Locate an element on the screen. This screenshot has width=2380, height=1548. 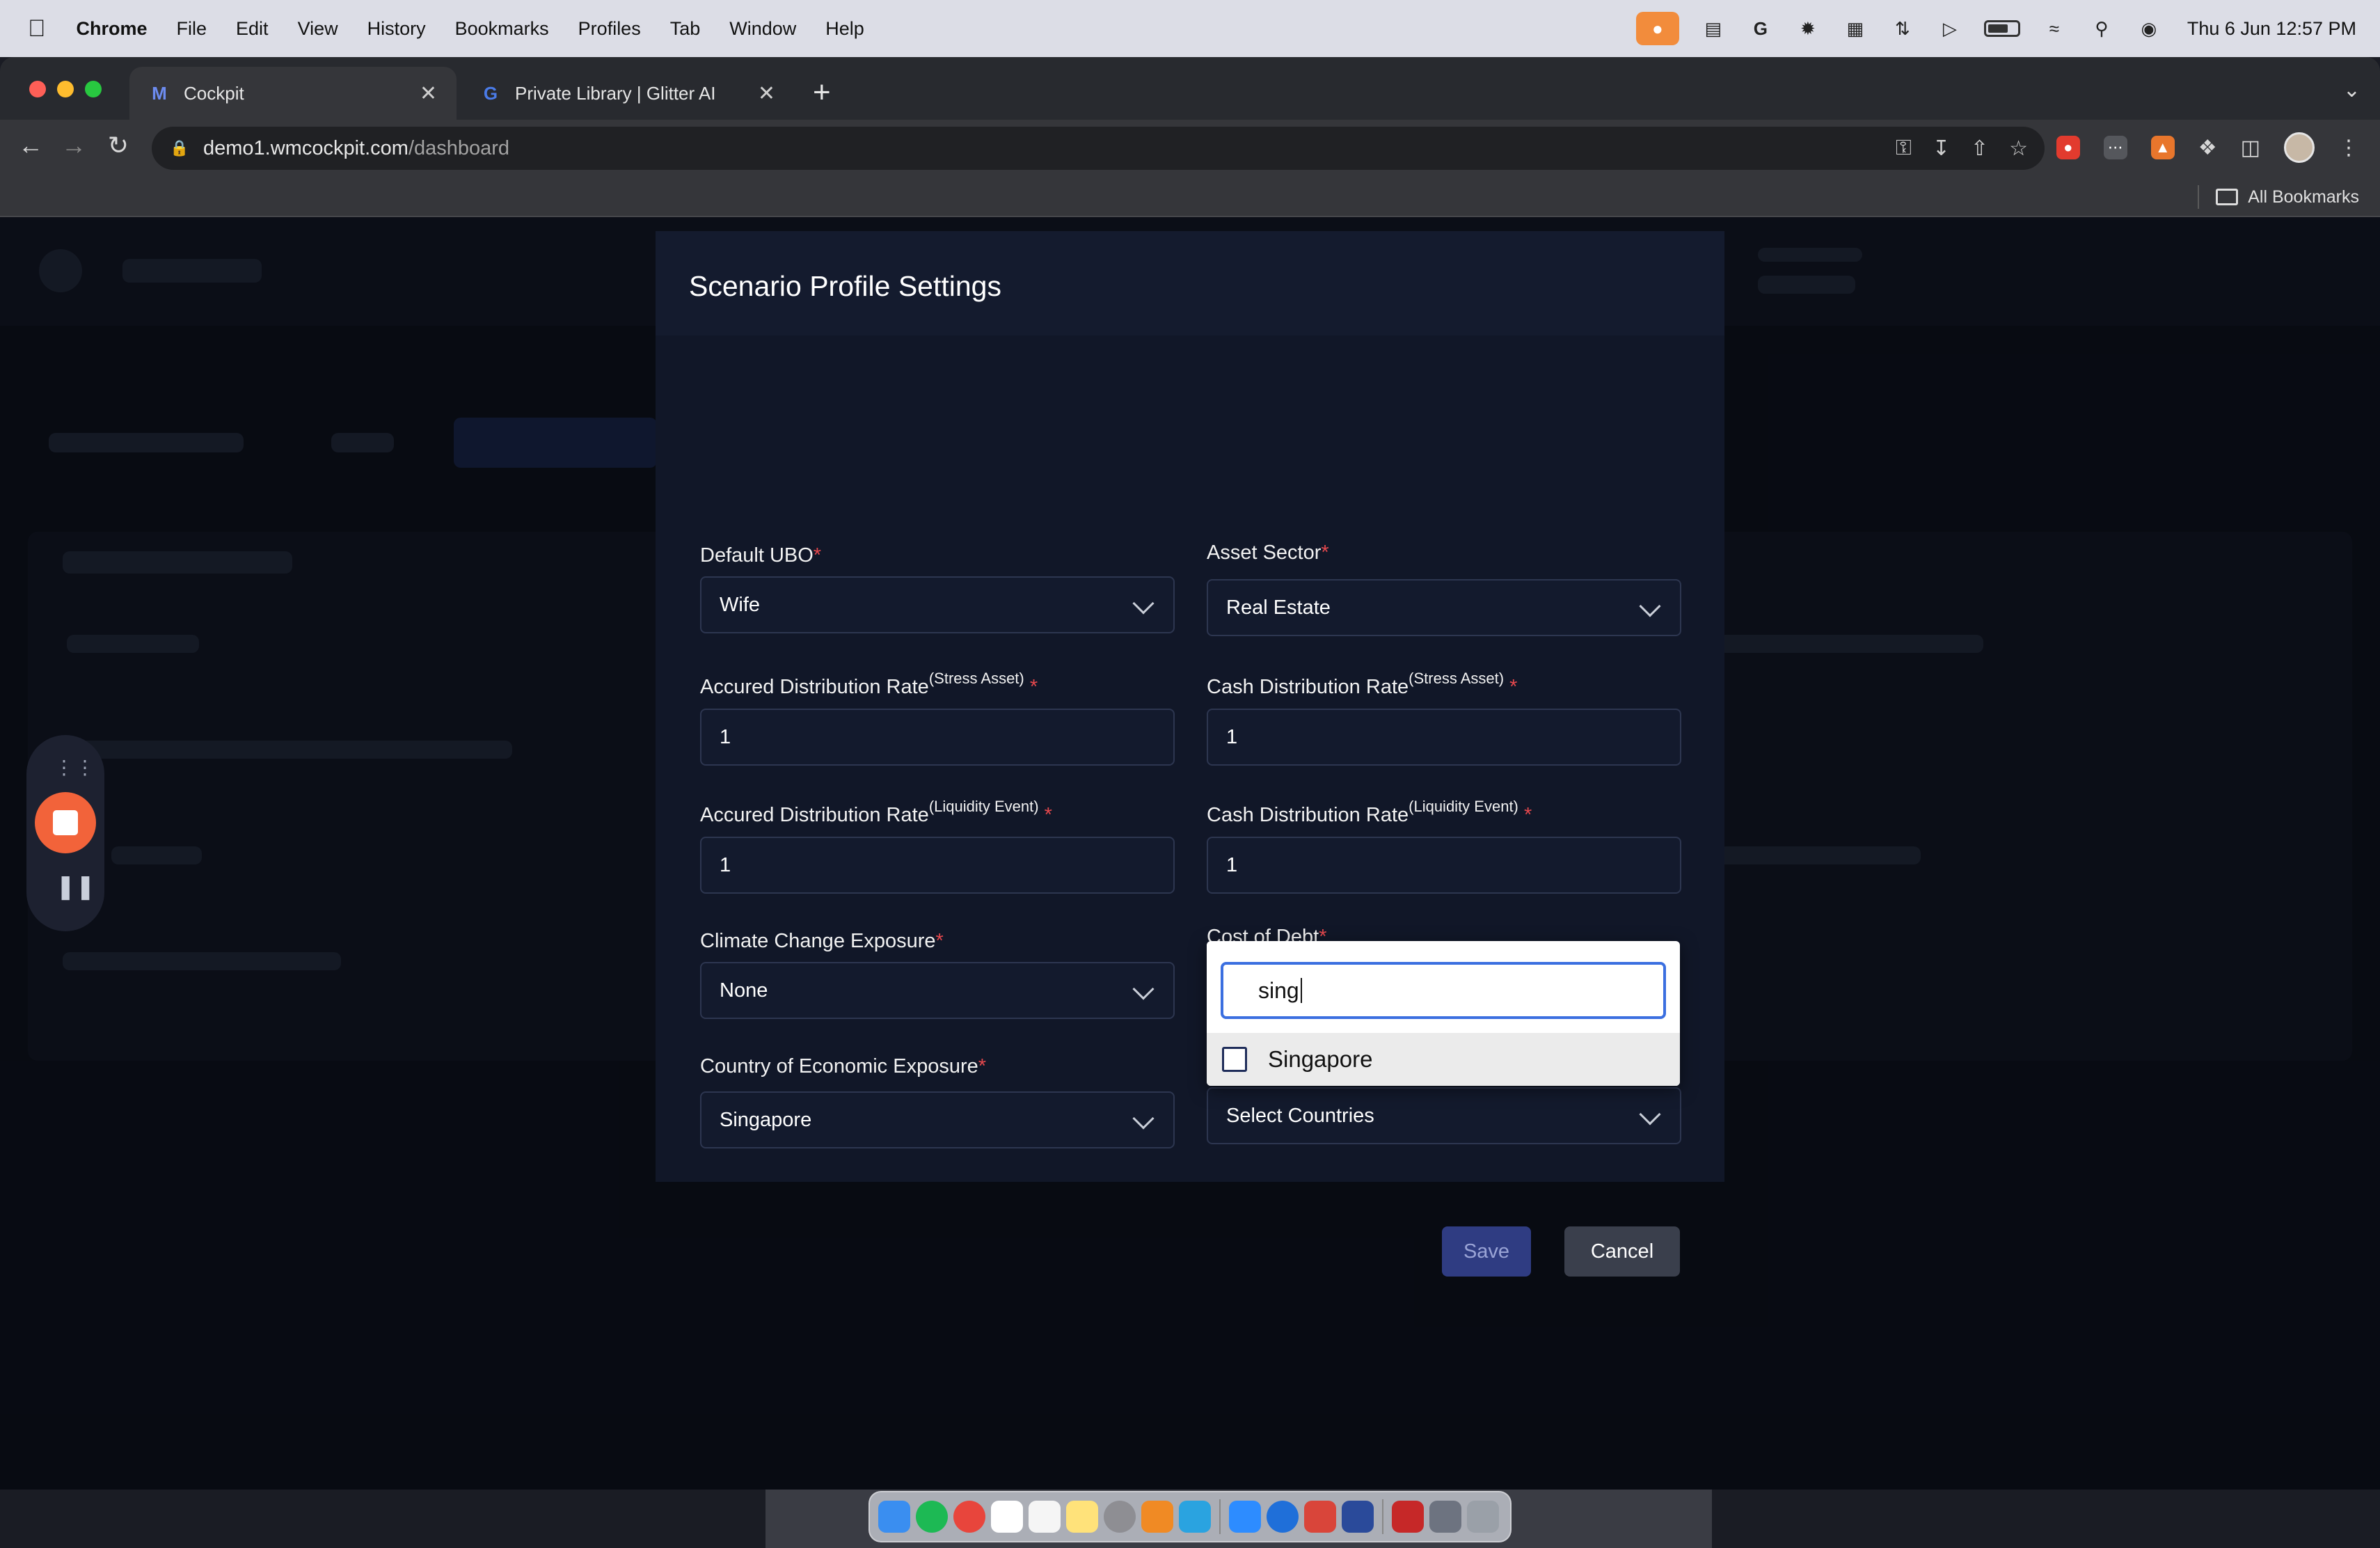
preview-search-icon is located at coordinates (1358, 1517).